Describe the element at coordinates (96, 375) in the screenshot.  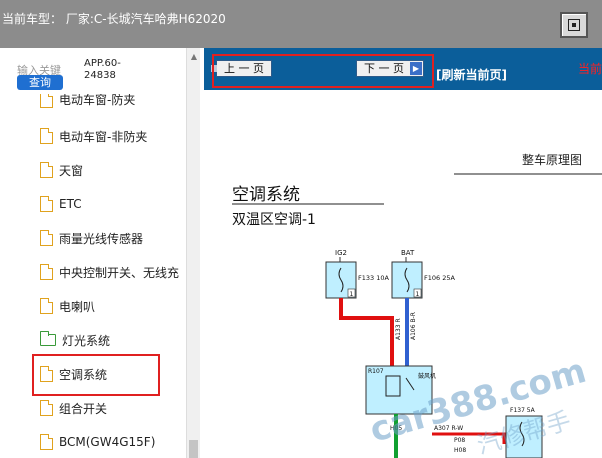
I see `highlight-selected-item` at that location.